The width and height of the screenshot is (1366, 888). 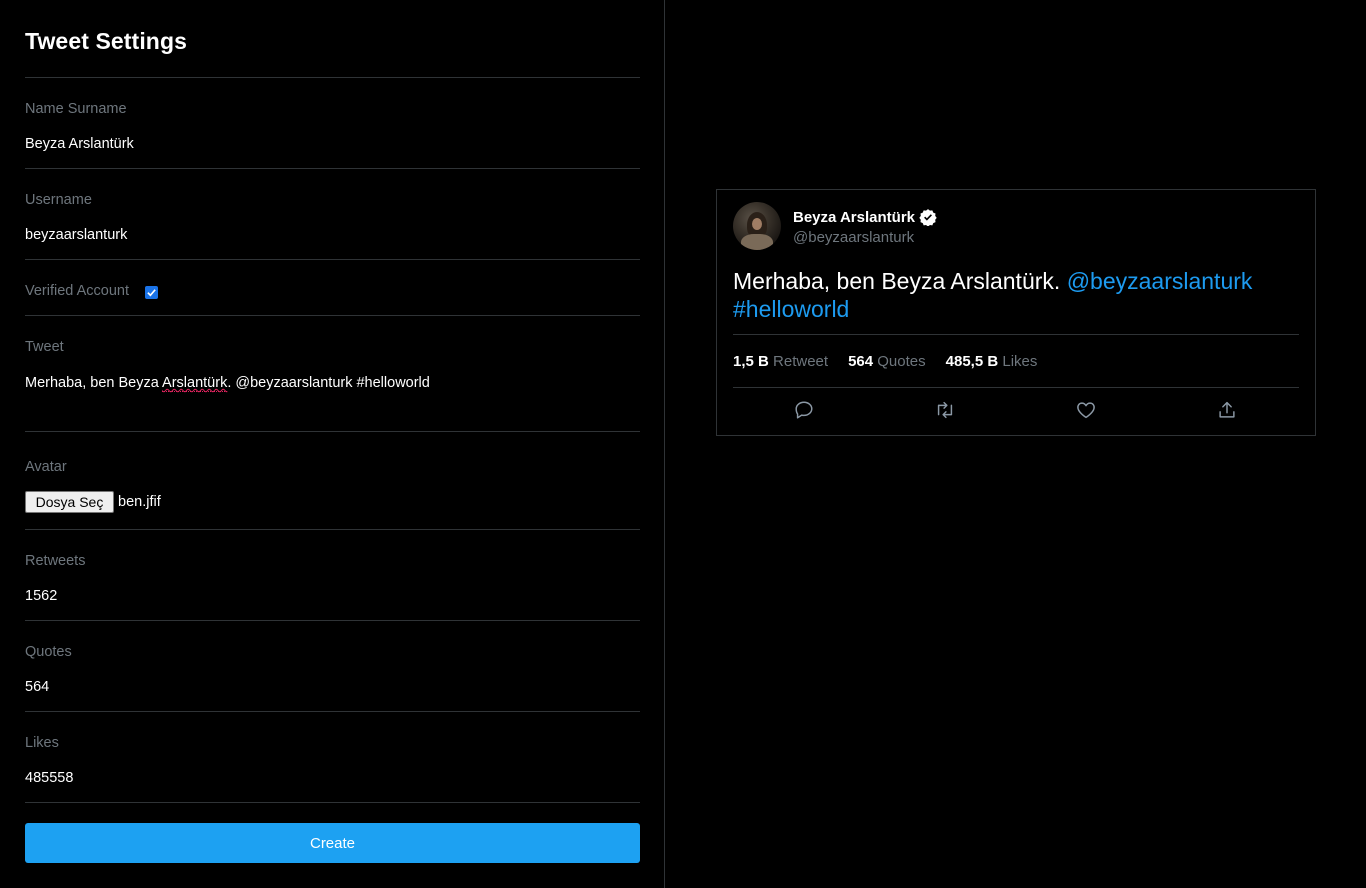 I want to click on name-surname-input: Beyza Arslantürk, so click(x=79, y=144).